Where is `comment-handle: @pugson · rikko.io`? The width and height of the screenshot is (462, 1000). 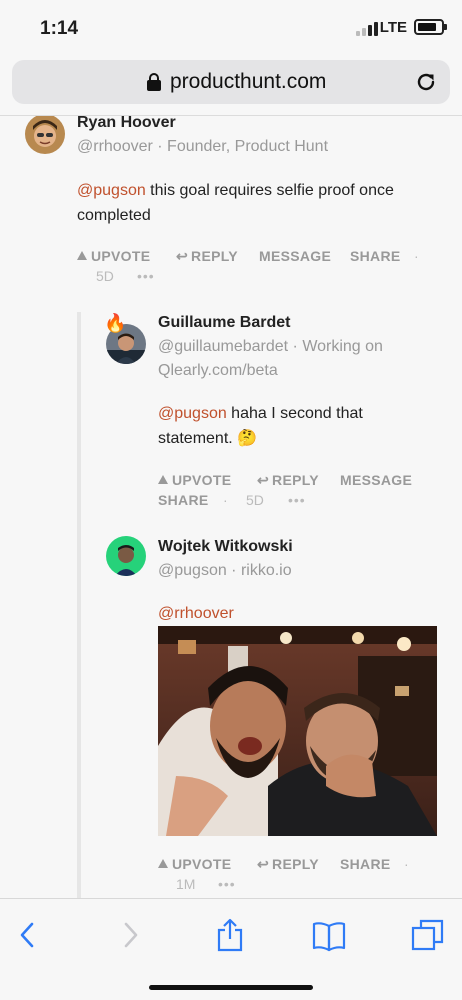 comment-handle: @pugson · rikko.io is located at coordinates (225, 571).